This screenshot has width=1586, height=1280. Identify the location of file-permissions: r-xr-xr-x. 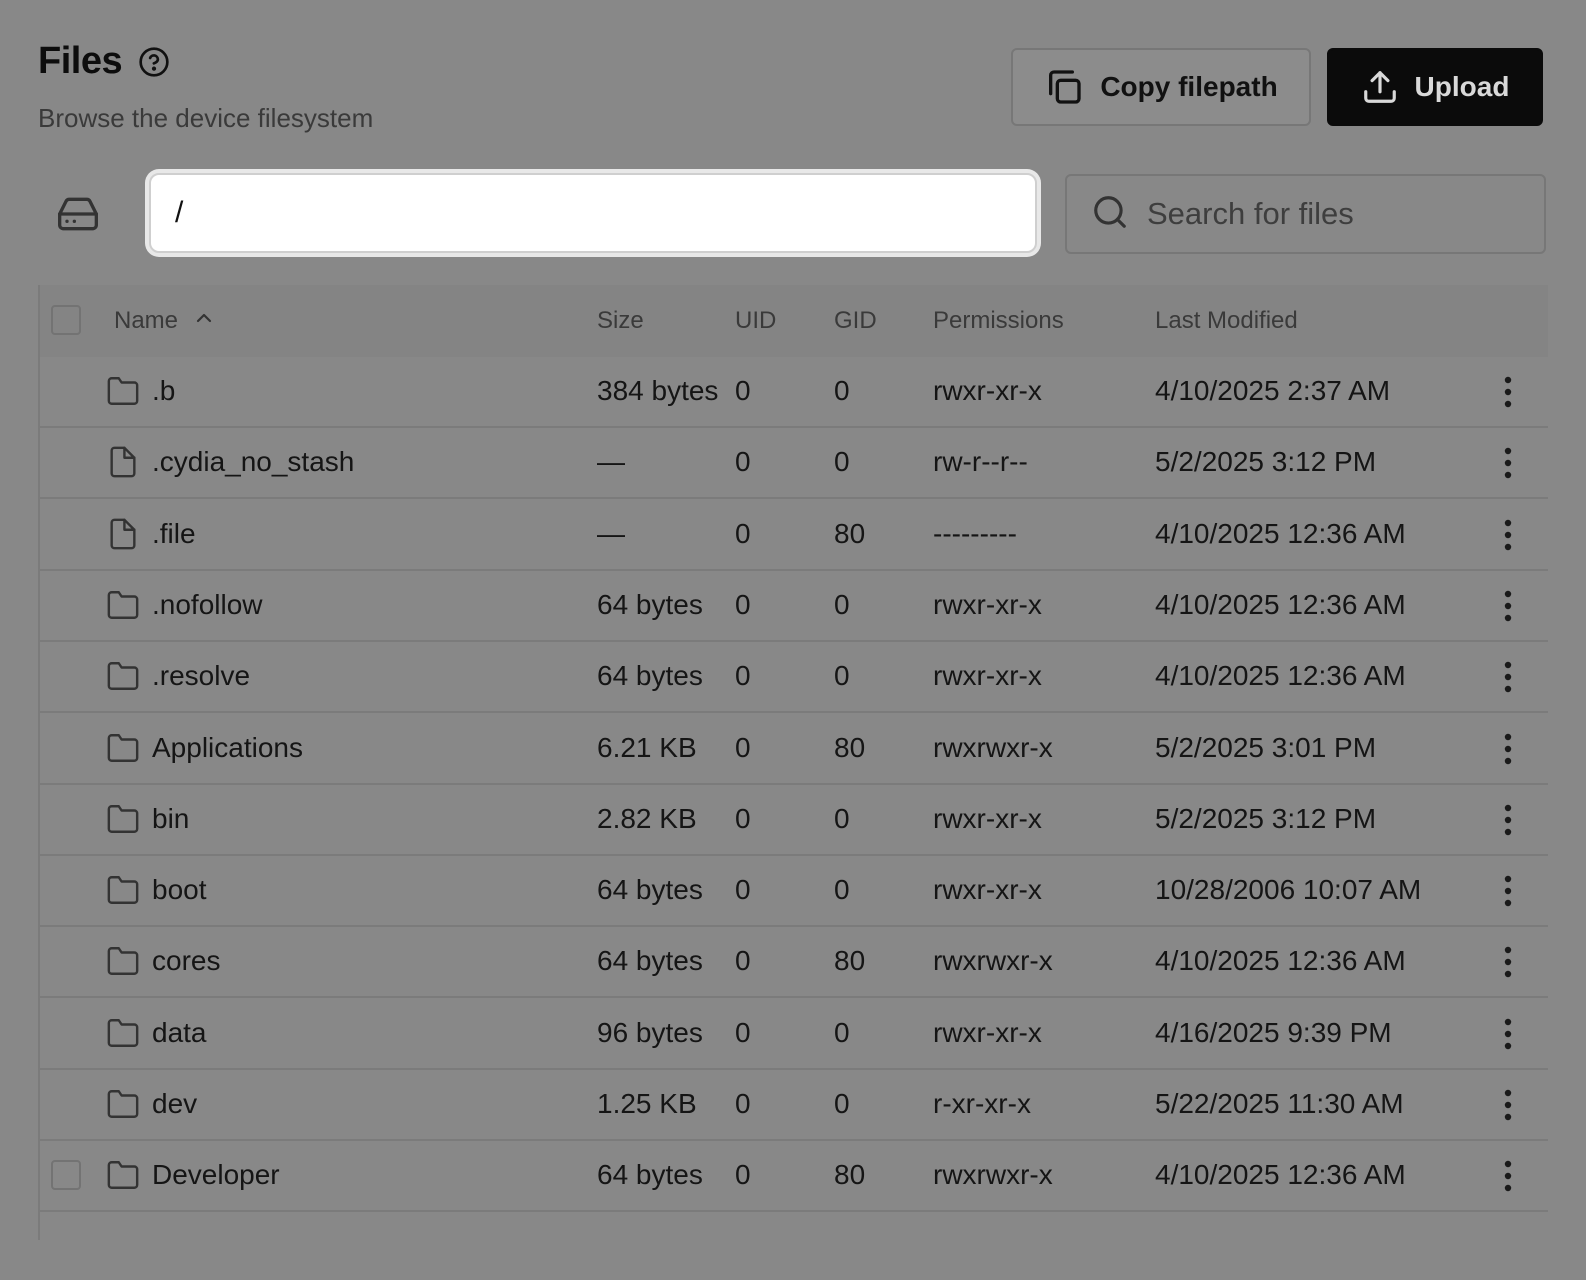
(982, 1103).